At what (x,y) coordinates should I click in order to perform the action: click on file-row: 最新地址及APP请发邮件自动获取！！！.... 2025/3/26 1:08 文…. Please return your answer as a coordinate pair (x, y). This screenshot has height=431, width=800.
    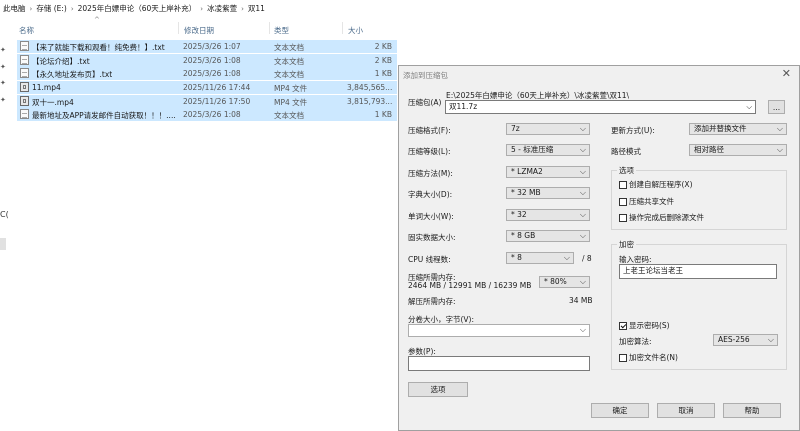
    Looking at the image, I should click on (207, 115).